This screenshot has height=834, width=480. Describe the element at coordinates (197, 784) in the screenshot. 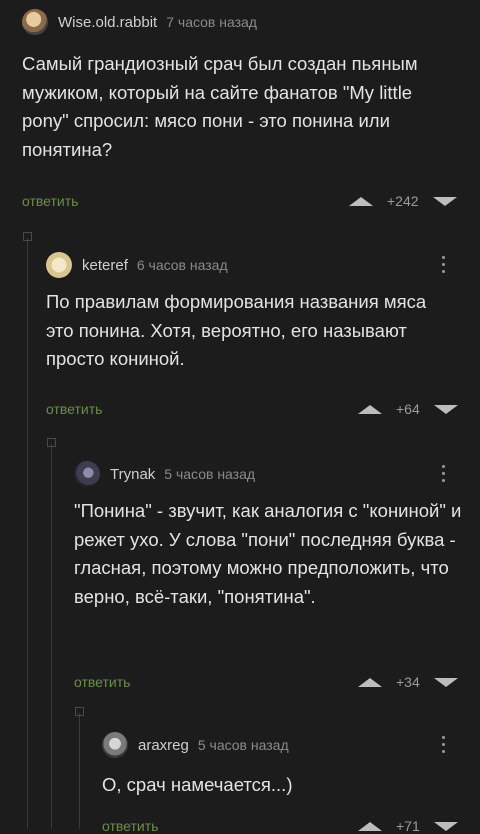

I see `comment-text: О, срач намечается...)` at that location.